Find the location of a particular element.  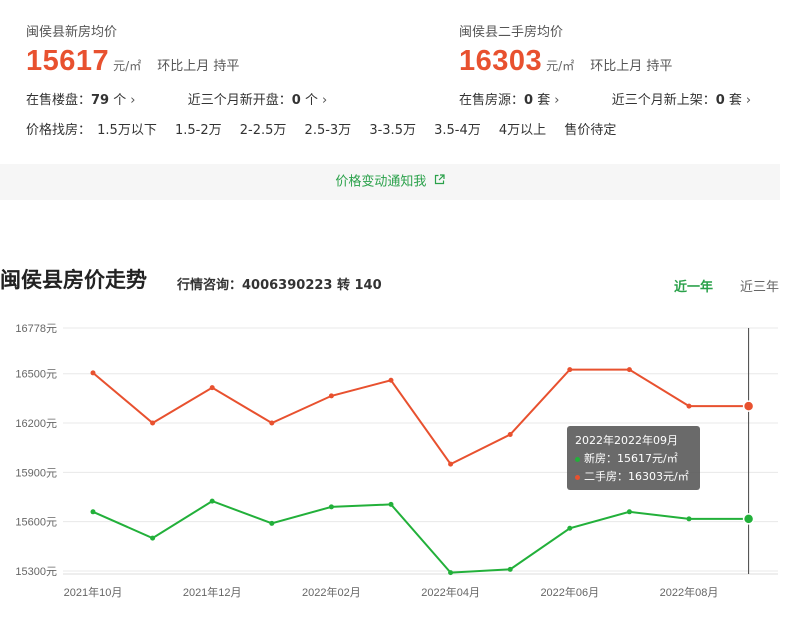

listings-unit: 套 is located at coordinates (544, 100).